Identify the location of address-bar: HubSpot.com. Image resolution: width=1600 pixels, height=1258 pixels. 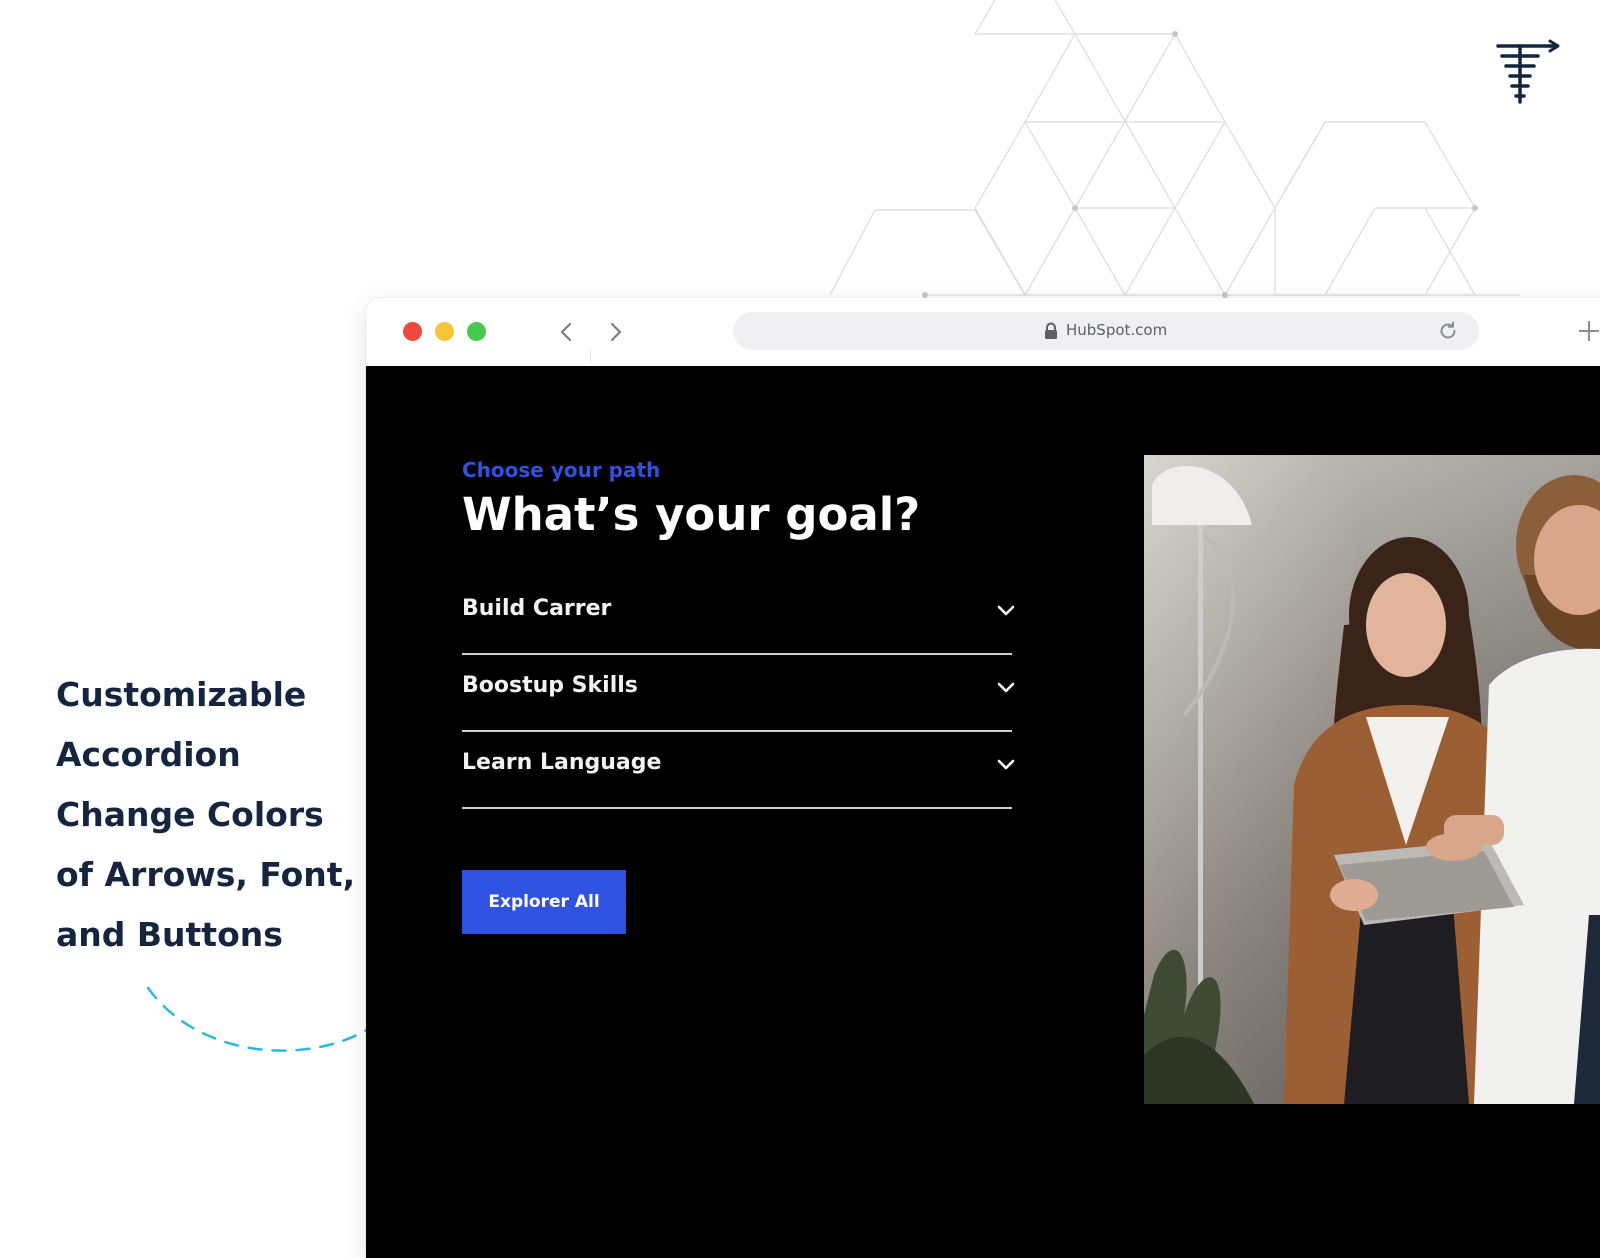
(1106, 331).